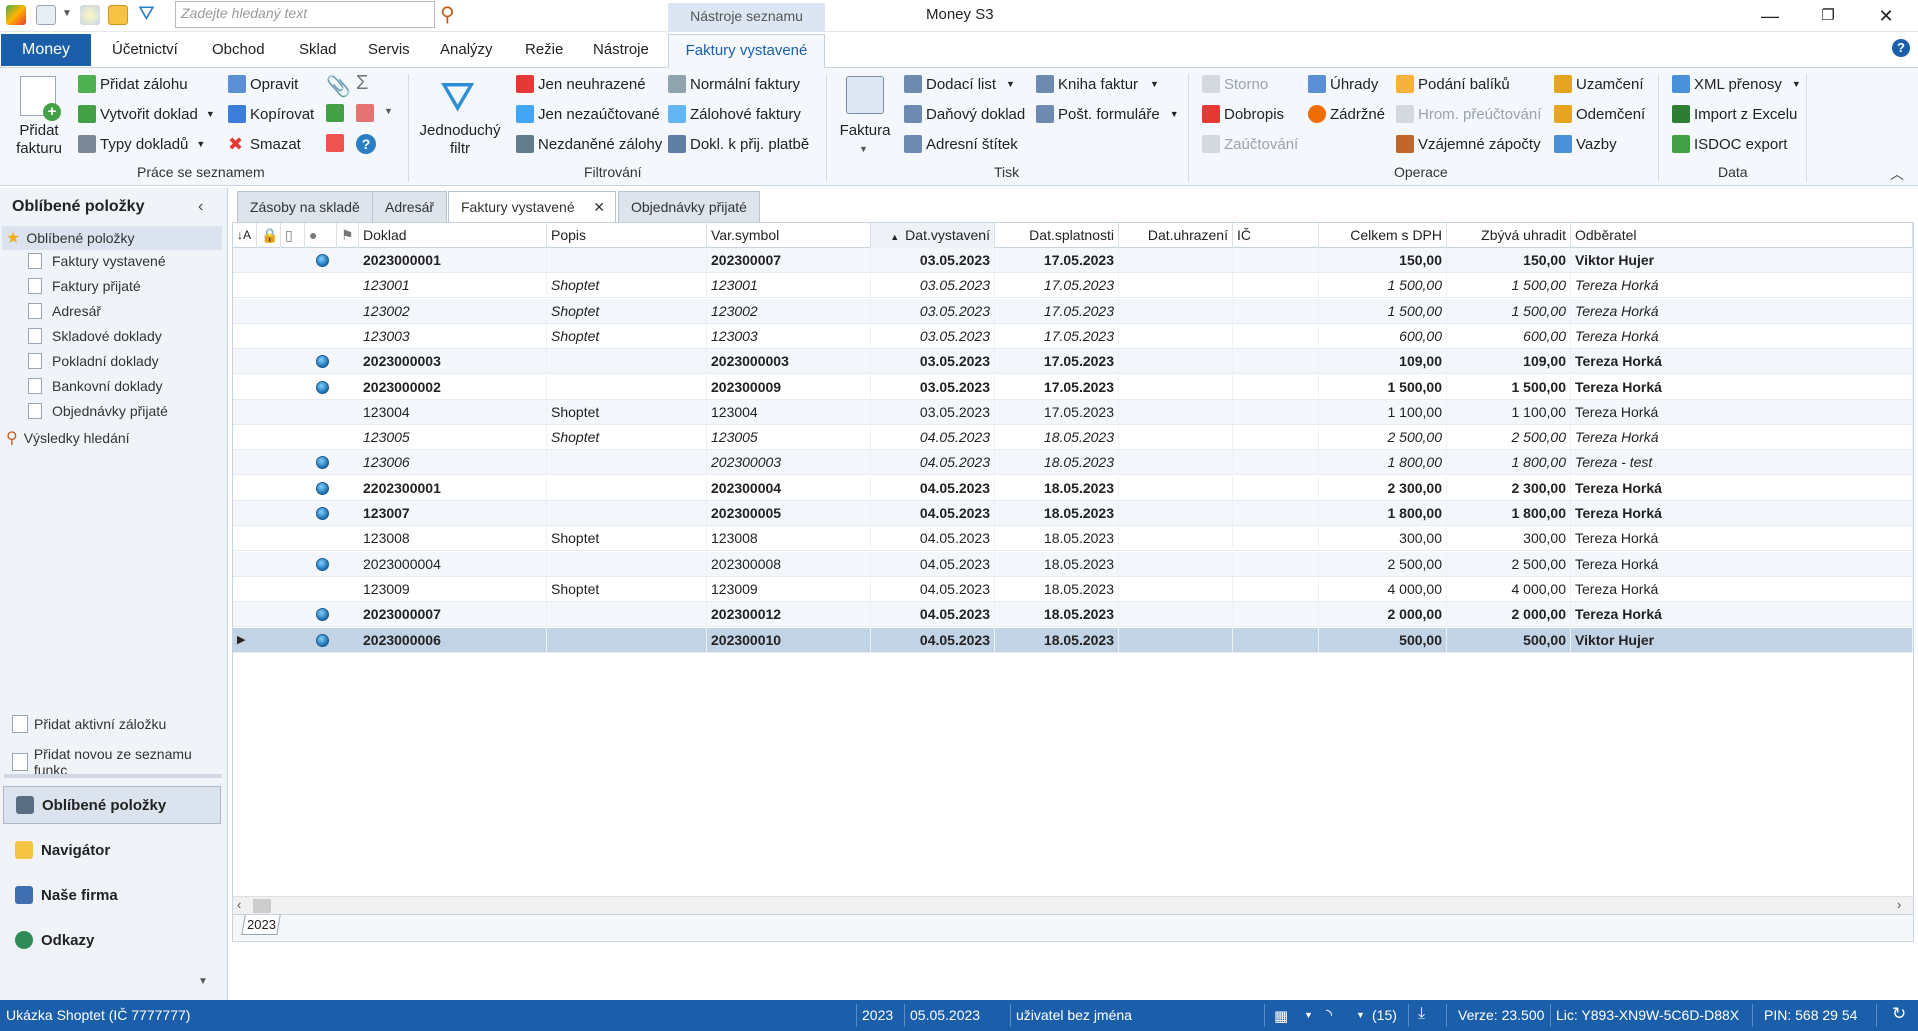  Describe the element at coordinates (789, 387) in the screenshot. I see `table-cell-vs: 202300009` at that location.